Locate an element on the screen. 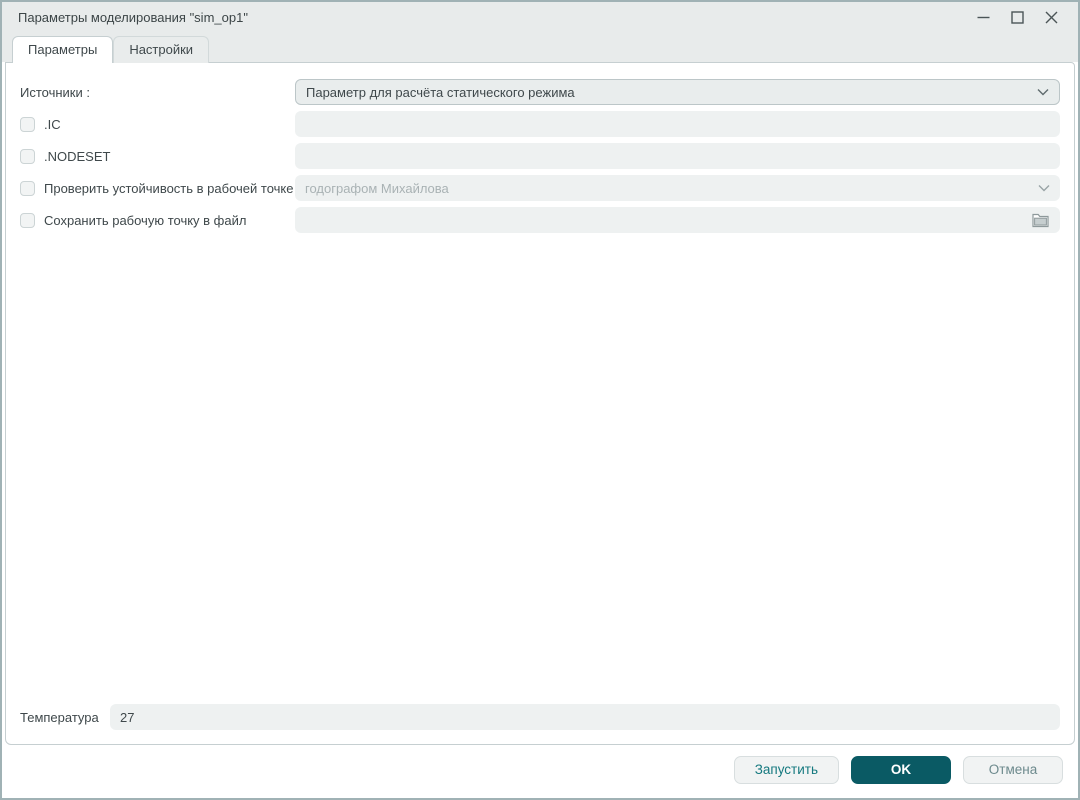 The width and height of the screenshot is (1080, 800). temperature-input-value: 27 is located at coordinates (127, 717).